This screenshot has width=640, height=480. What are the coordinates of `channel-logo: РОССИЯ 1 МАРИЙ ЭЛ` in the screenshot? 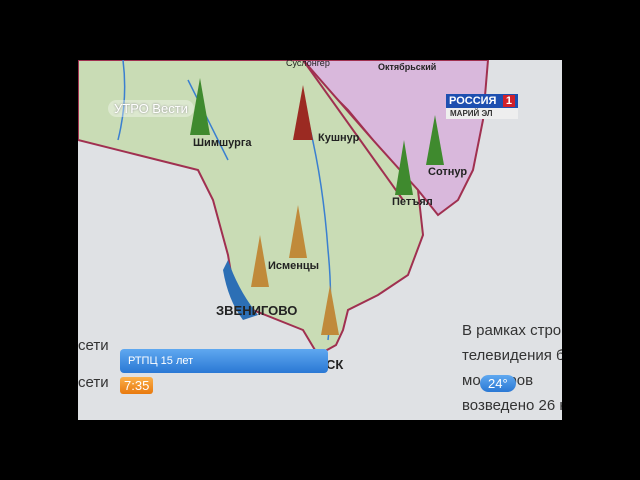 It's located at (482, 106).